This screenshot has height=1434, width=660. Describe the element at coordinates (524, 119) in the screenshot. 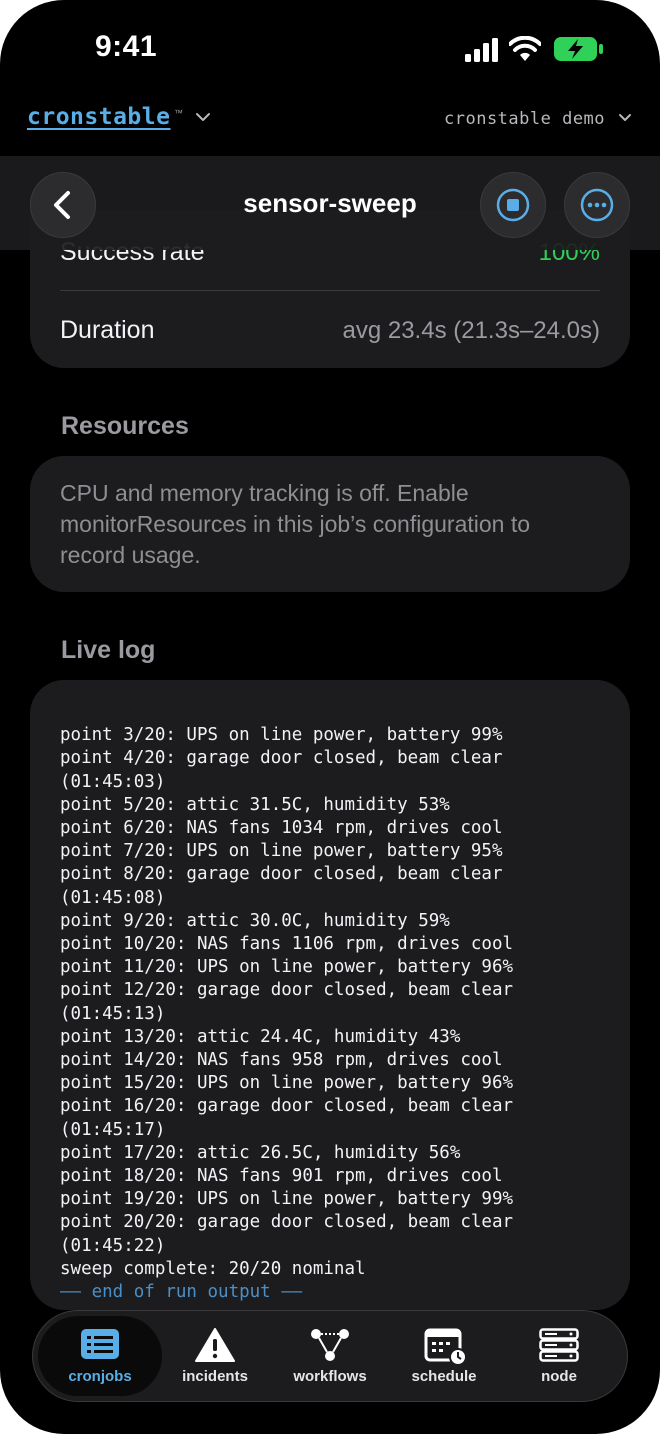

I see `project-selector: cronstable demo` at that location.